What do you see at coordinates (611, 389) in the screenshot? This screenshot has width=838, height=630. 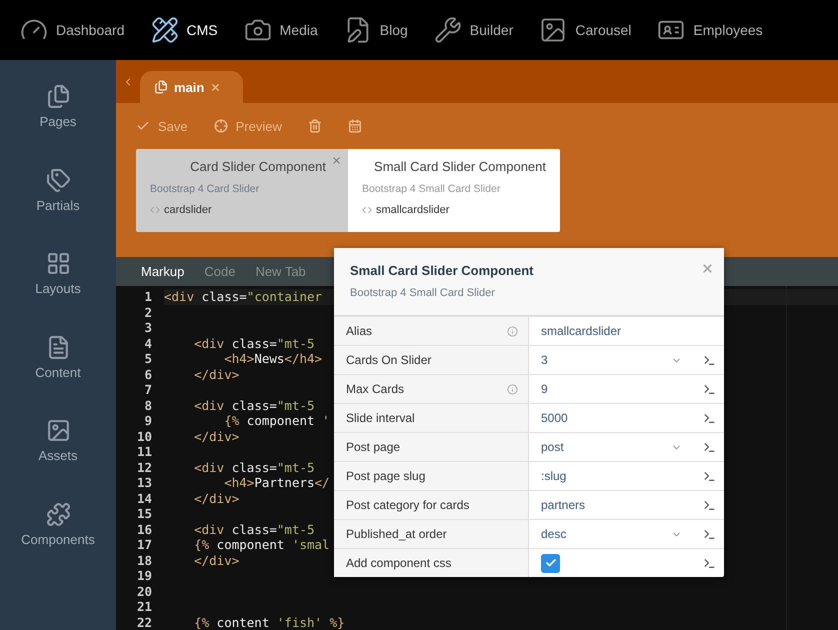 I see `input-field: 9` at bounding box center [611, 389].